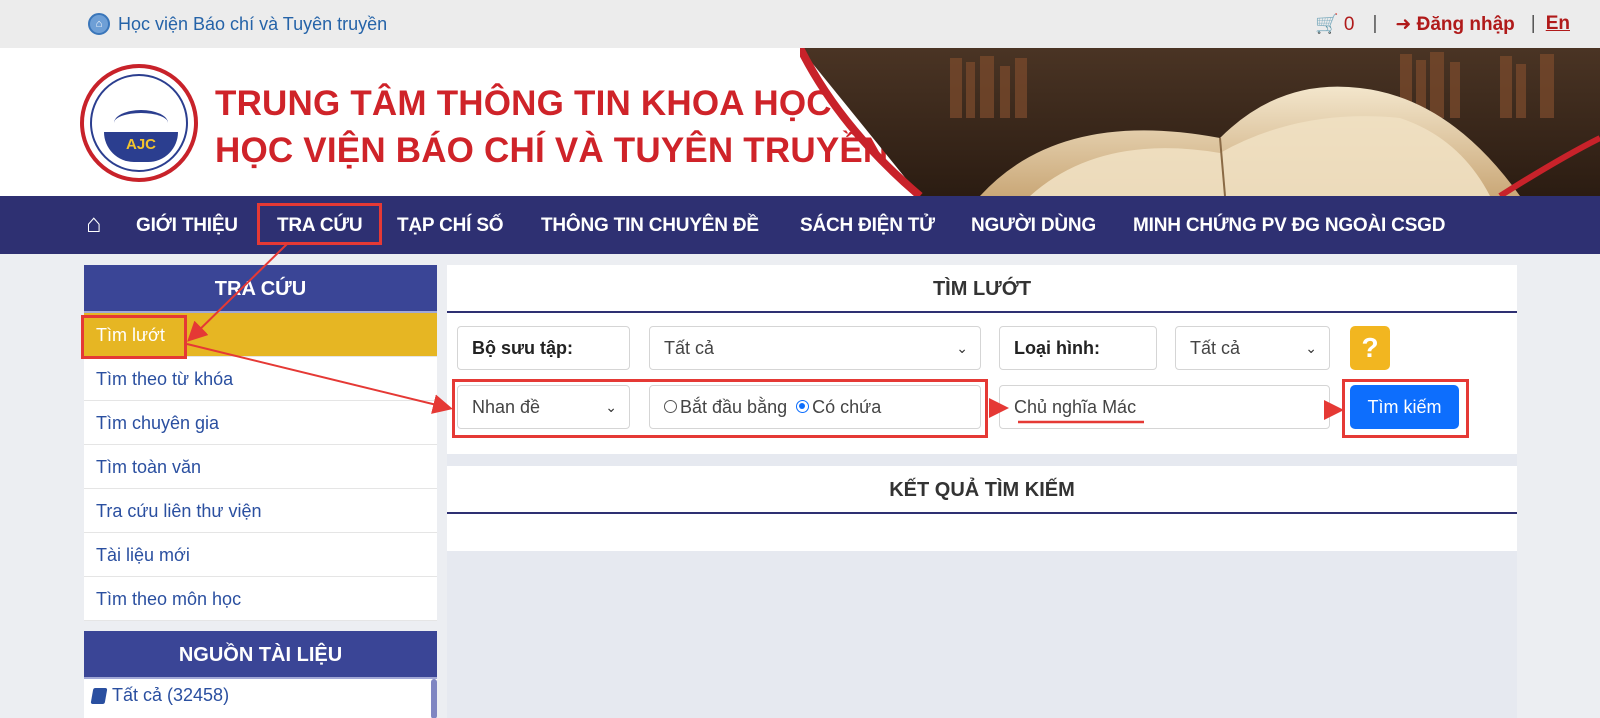 This screenshot has width=1600, height=718. I want to click on login-link: ➜ Đăng nhập, so click(1454, 24).